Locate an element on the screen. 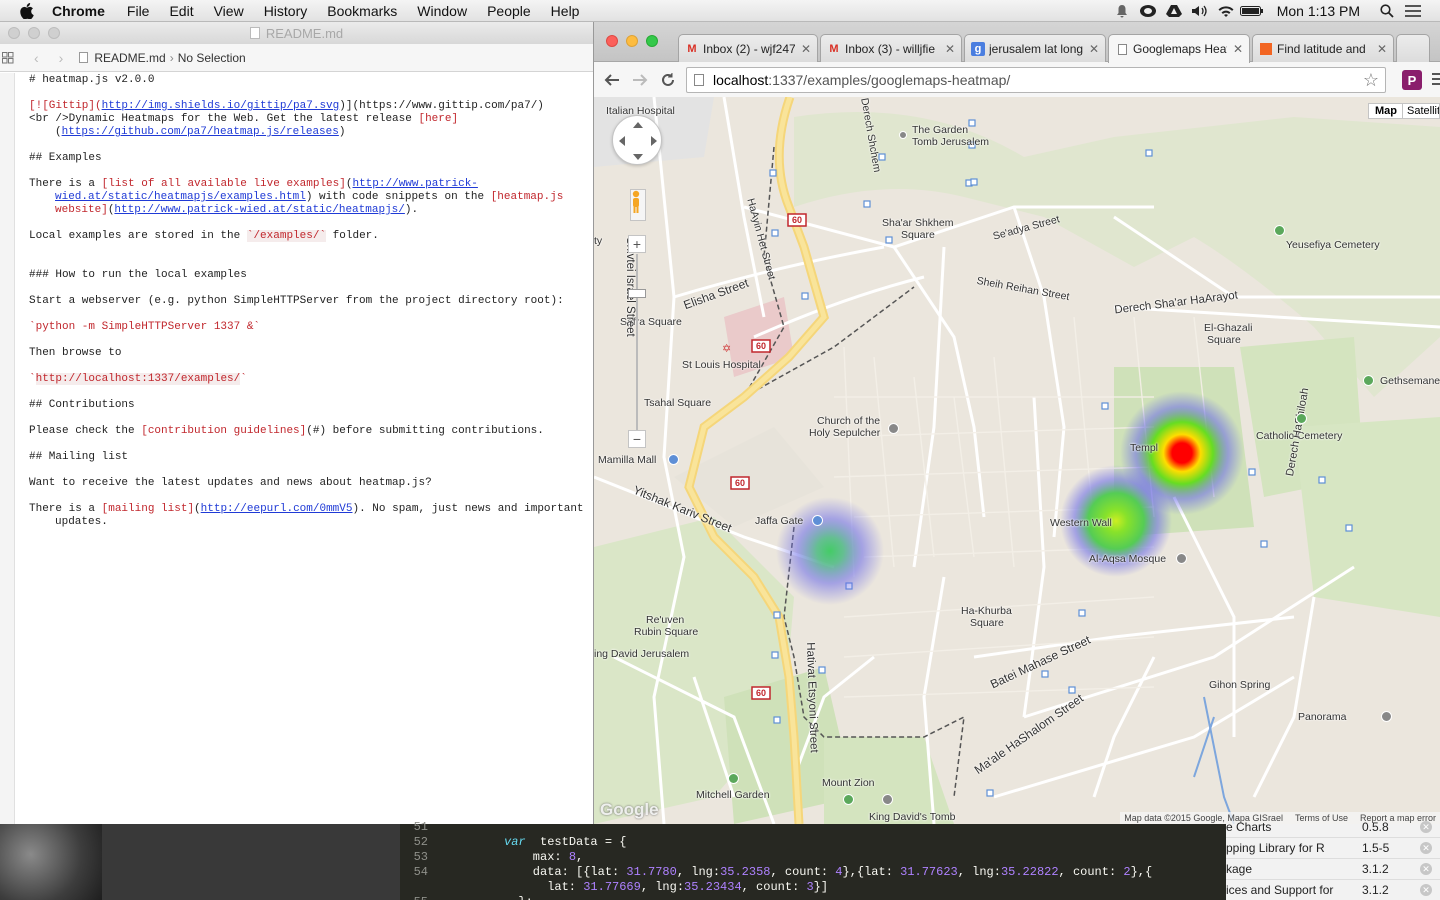 Image resolution: width=1440 pixels, height=900 pixels. hospital-icon: ✡ is located at coordinates (726, 348).